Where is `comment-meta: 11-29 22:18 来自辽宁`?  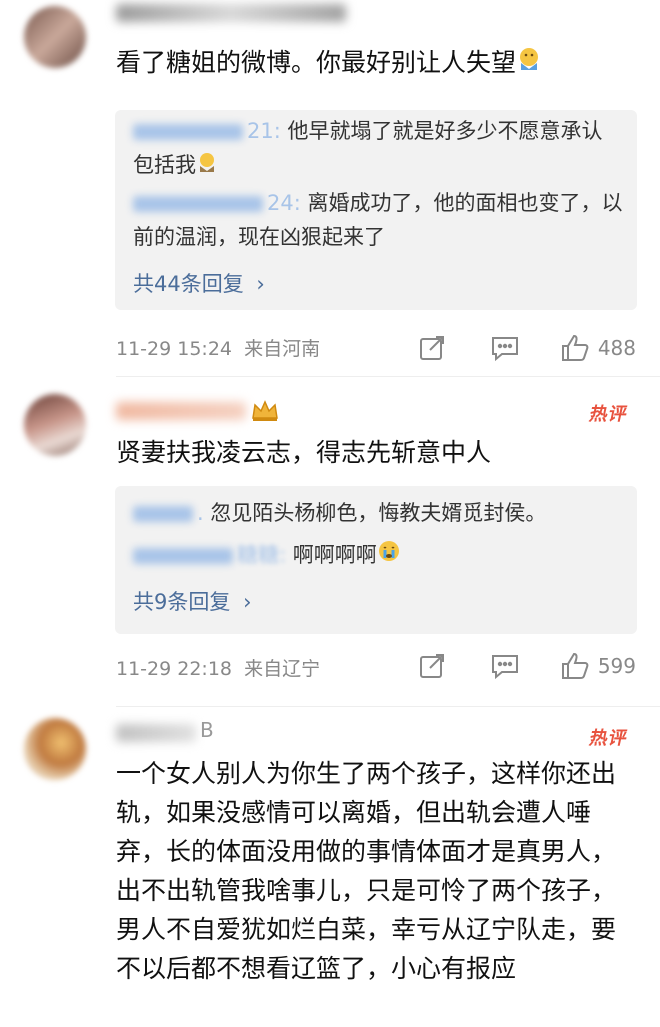
comment-meta: 11-29 22:18 来自辽宁 is located at coordinates (218, 669).